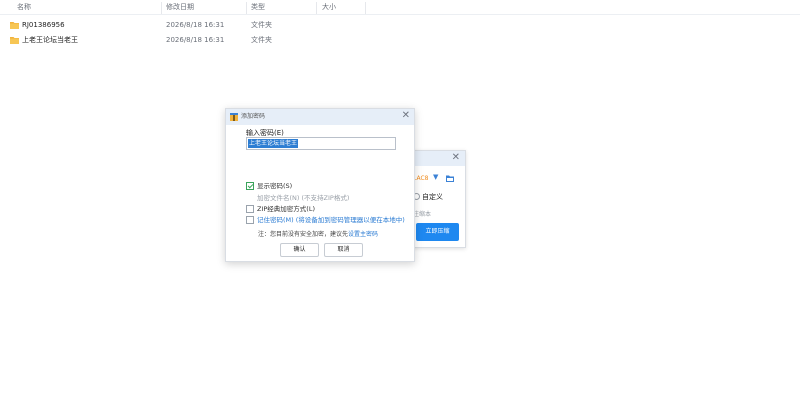  I want to click on file-row: 上老王论坛当老王 2026/8/18 16:31 文件夹, so click(400, 40).